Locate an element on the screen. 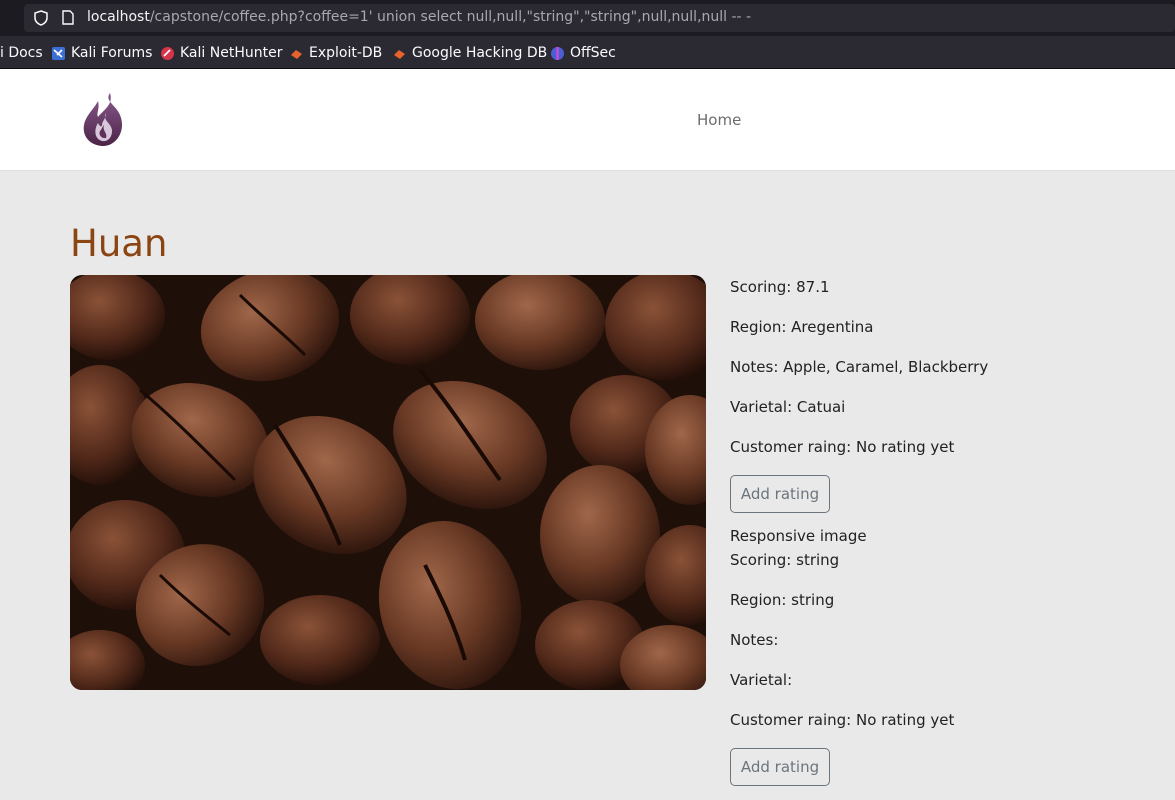  kali-forums-icon is located at coordinates (58, 53).